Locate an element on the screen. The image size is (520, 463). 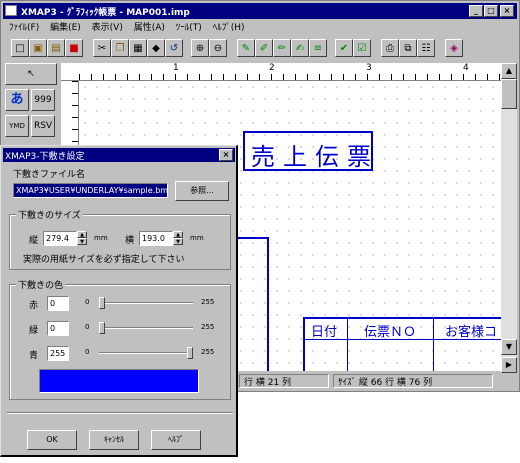
window-title: XMAP3 - ｸﾞﾗﾌｨｯｸ帳票 - MAP001.imp is located at coordinates (105, 13).